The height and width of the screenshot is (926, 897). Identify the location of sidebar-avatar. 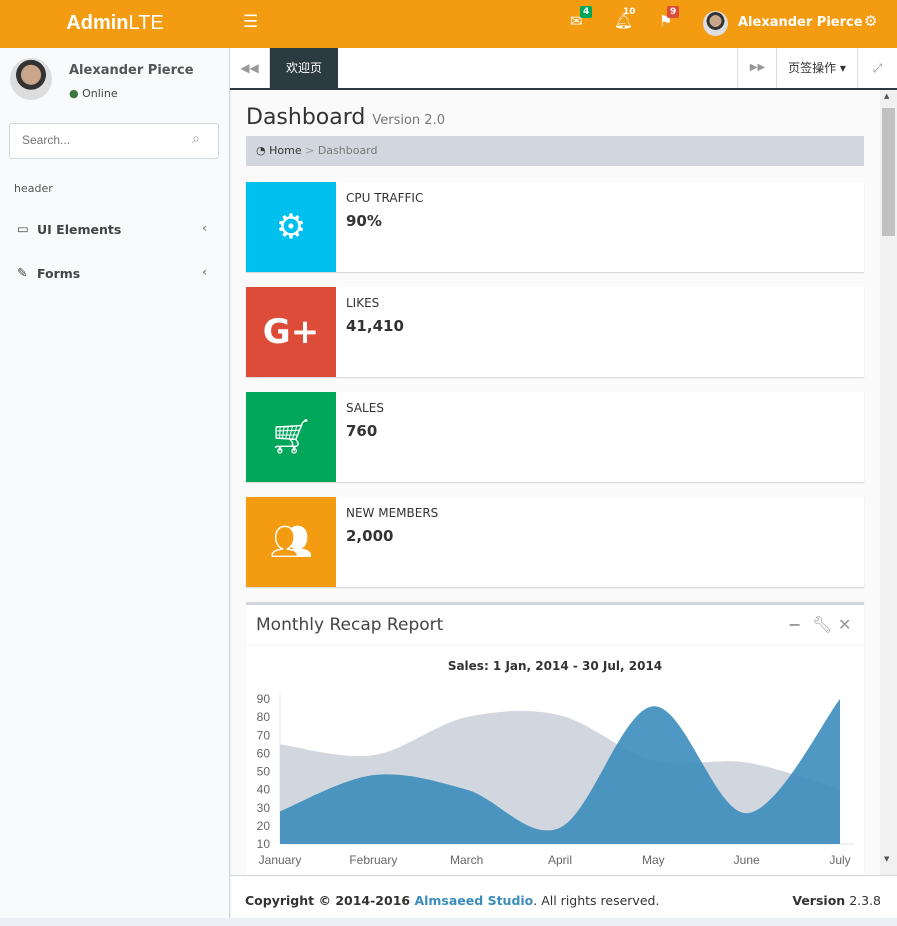
(31, 79).